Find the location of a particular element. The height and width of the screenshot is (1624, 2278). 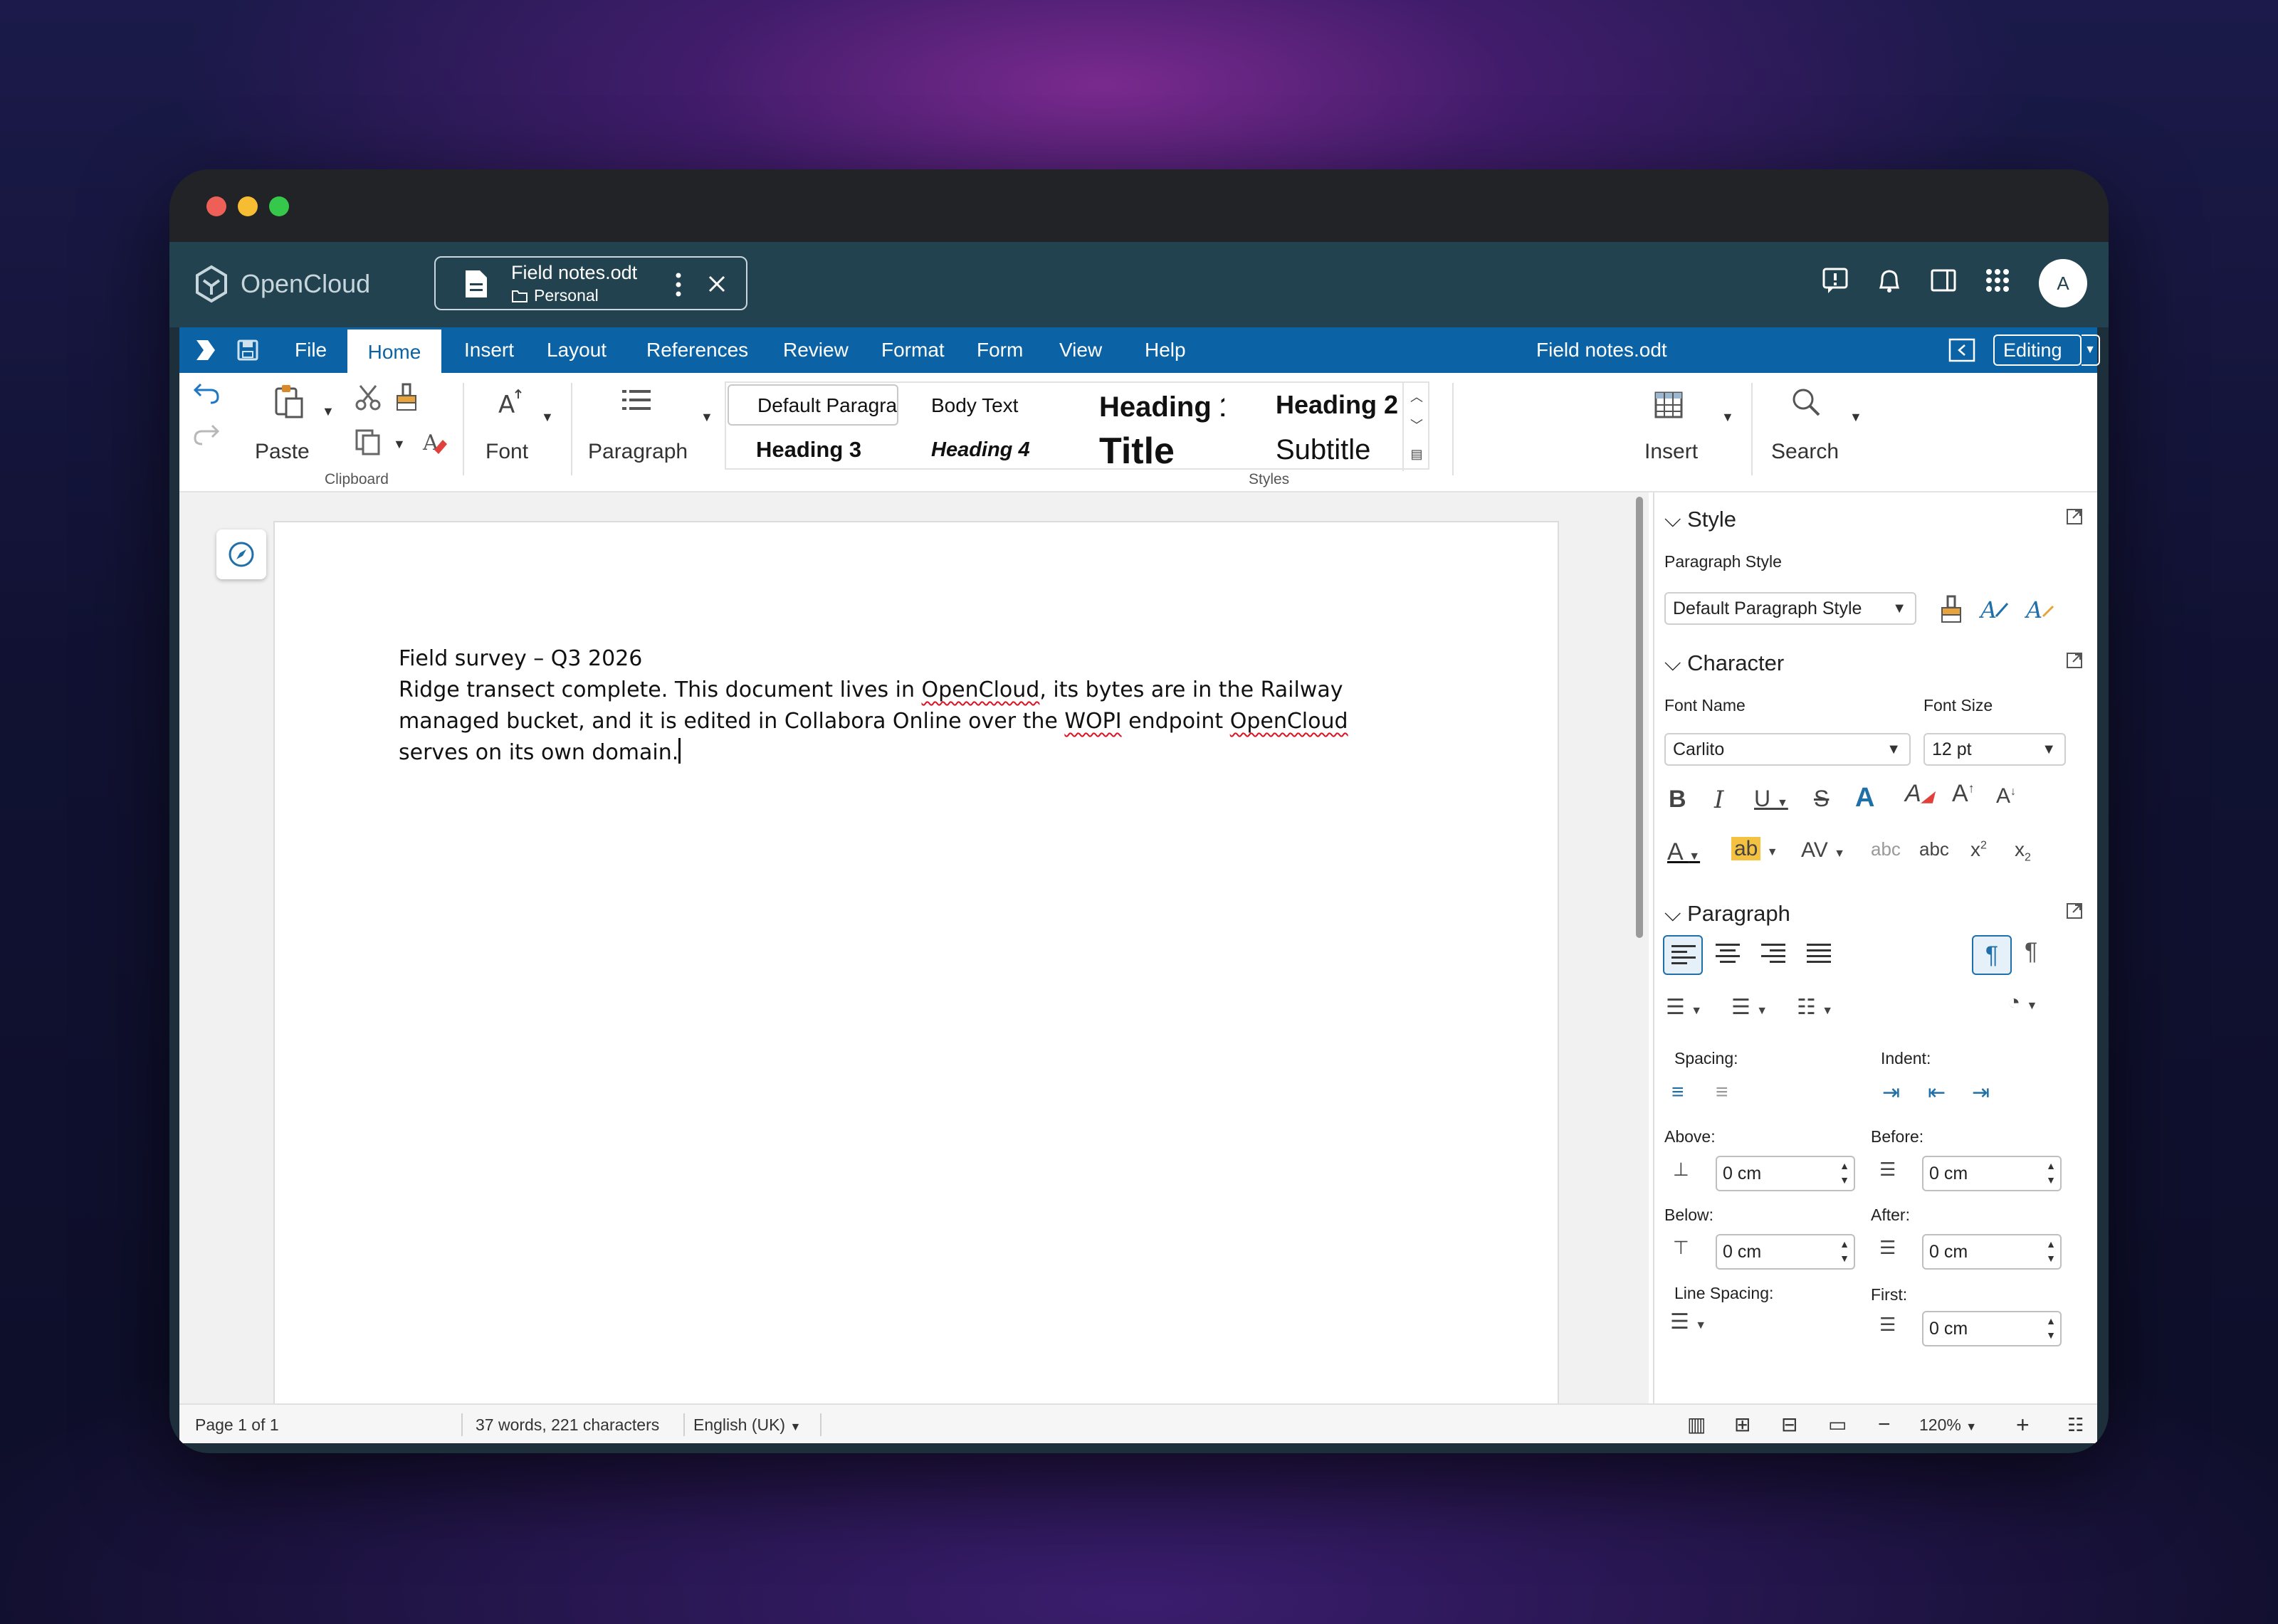

menu-format: Format is located at coordinates (913, 350).